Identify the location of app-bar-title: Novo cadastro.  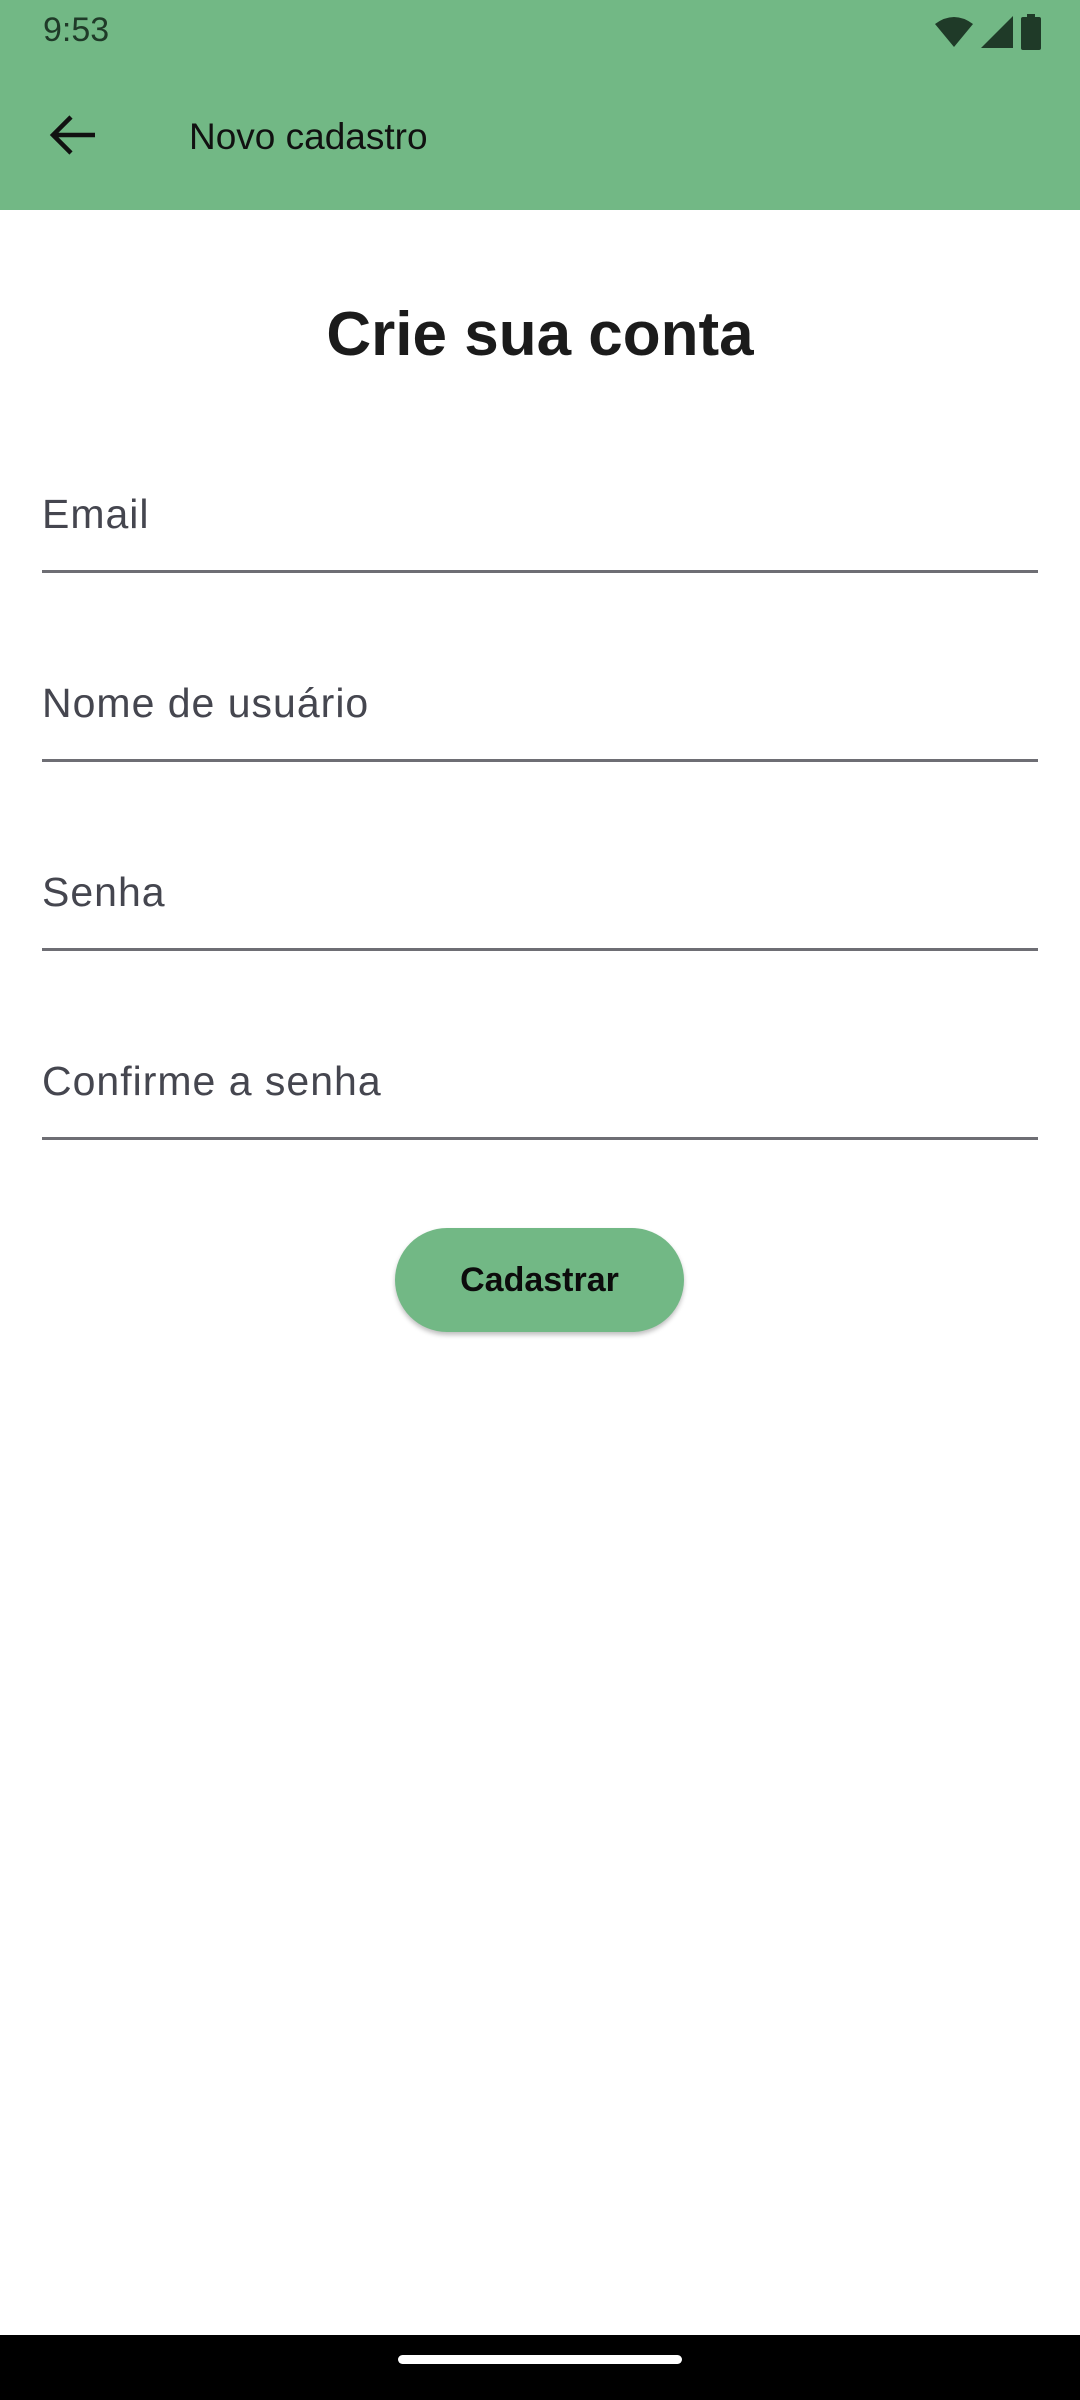
(308, 136).